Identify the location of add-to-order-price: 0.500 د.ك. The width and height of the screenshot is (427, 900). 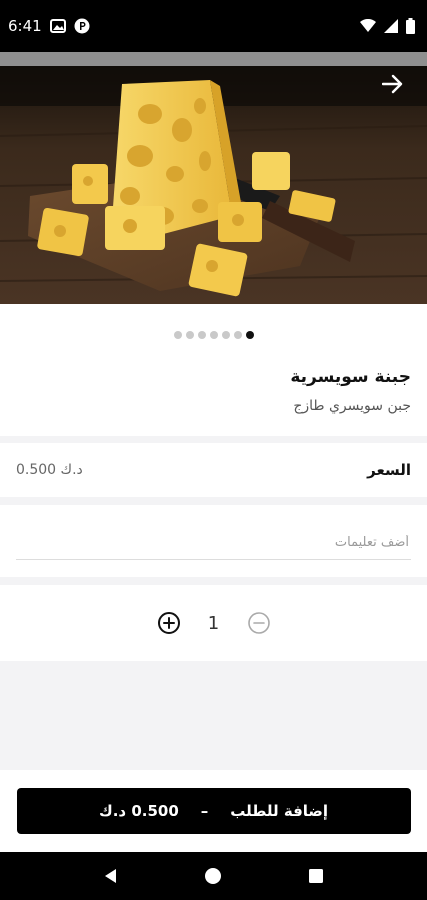
(138, 811).